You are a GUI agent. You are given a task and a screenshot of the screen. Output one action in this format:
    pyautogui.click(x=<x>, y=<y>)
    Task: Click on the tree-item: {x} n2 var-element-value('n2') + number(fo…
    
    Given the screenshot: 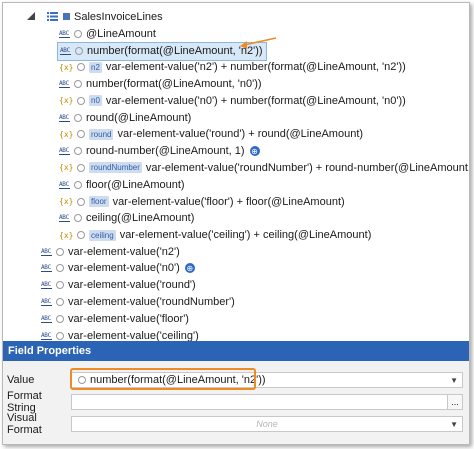 What is the action you would take?
    pyautogui.click(x=232, y=67)
    